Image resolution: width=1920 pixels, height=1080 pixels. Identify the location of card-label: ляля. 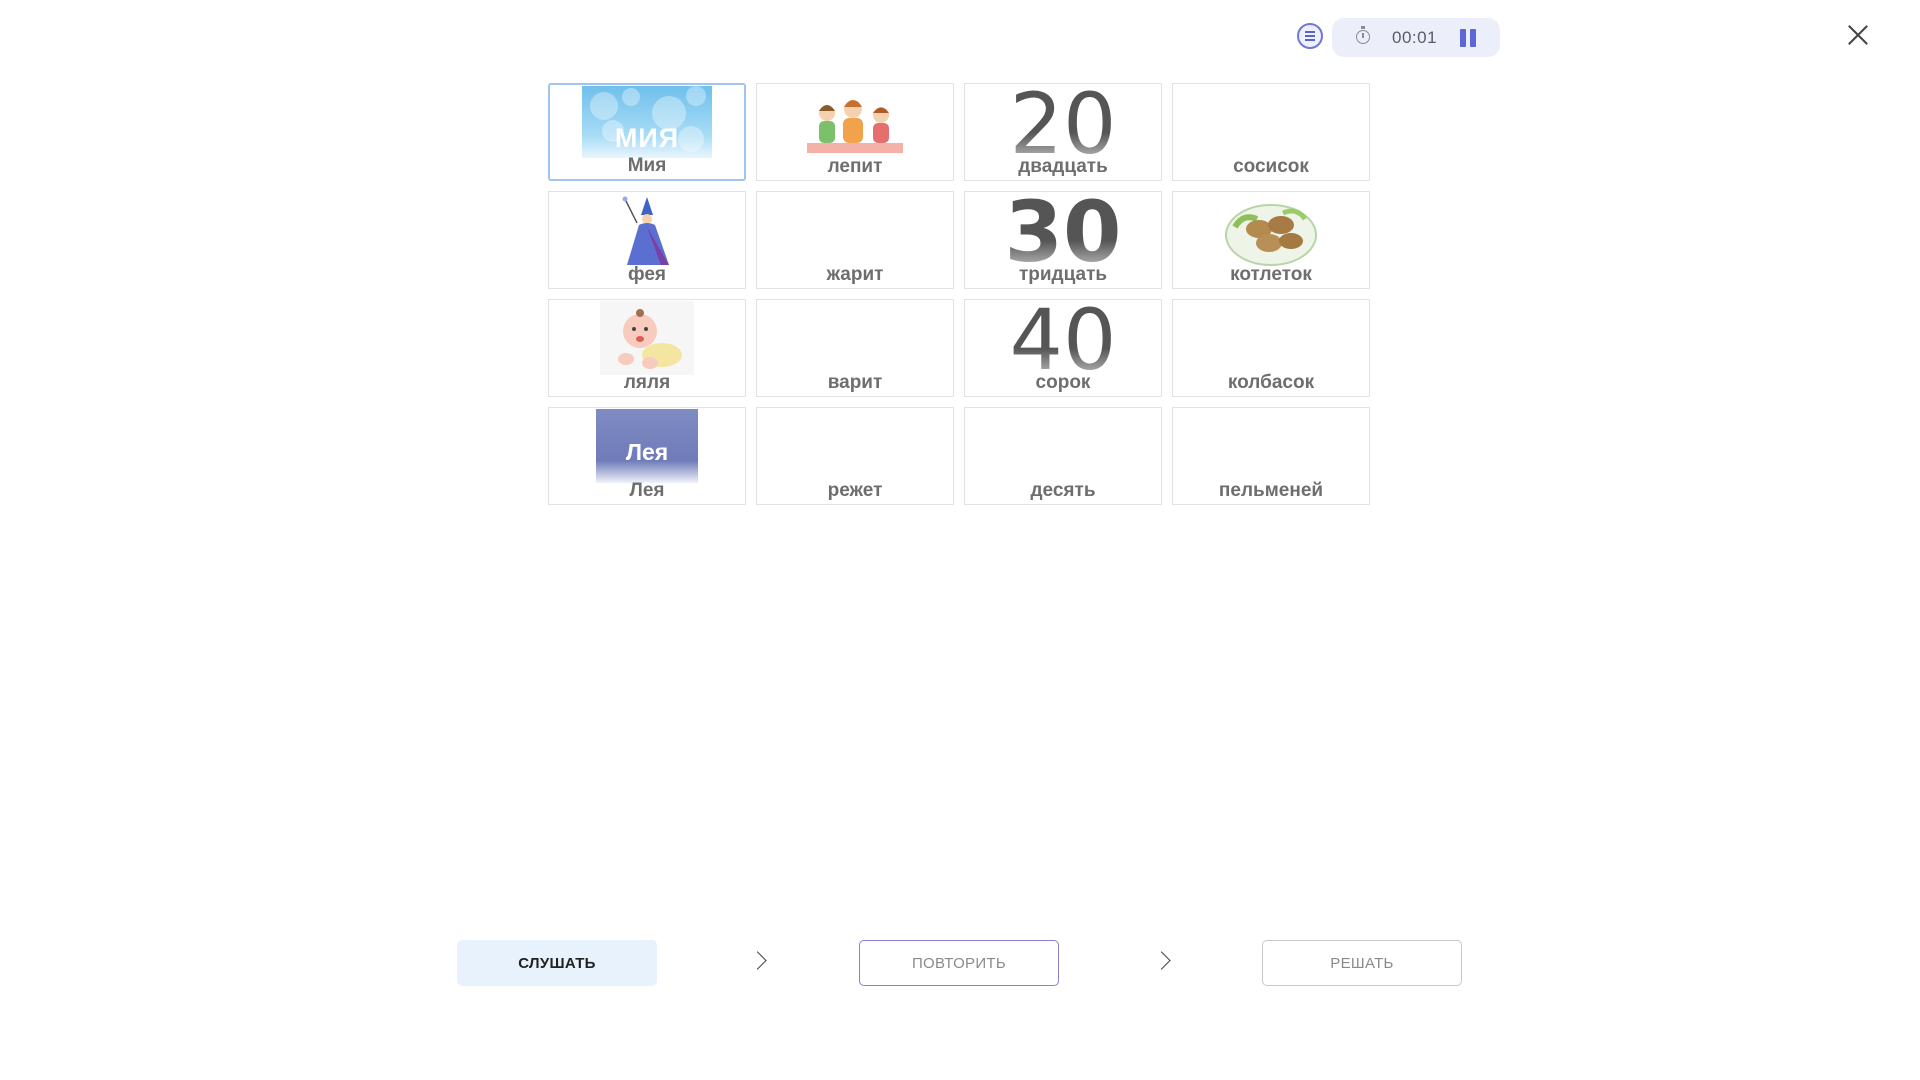
(647, 382).